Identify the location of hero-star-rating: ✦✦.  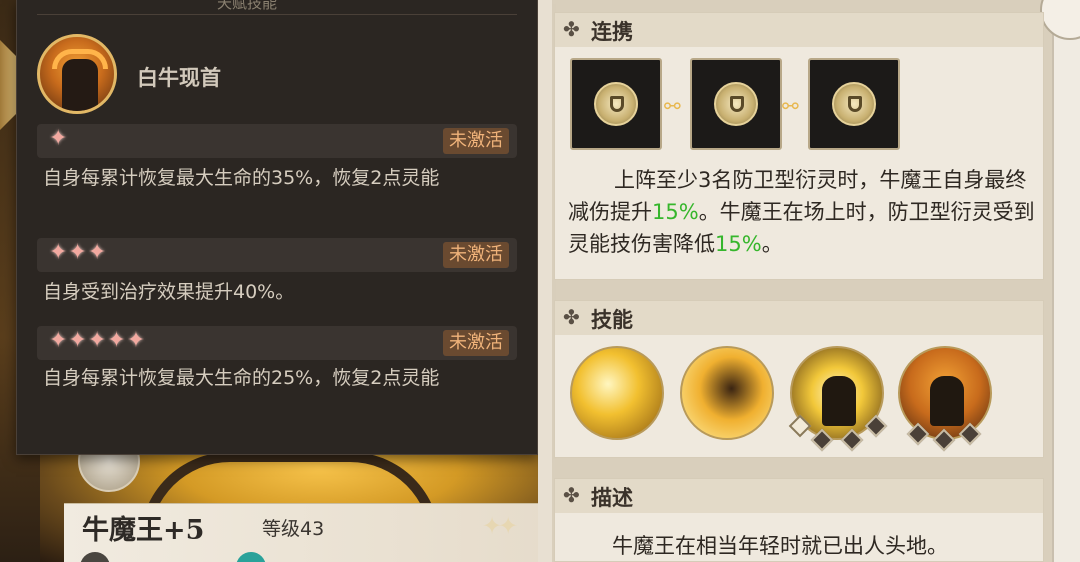
(500, 526).